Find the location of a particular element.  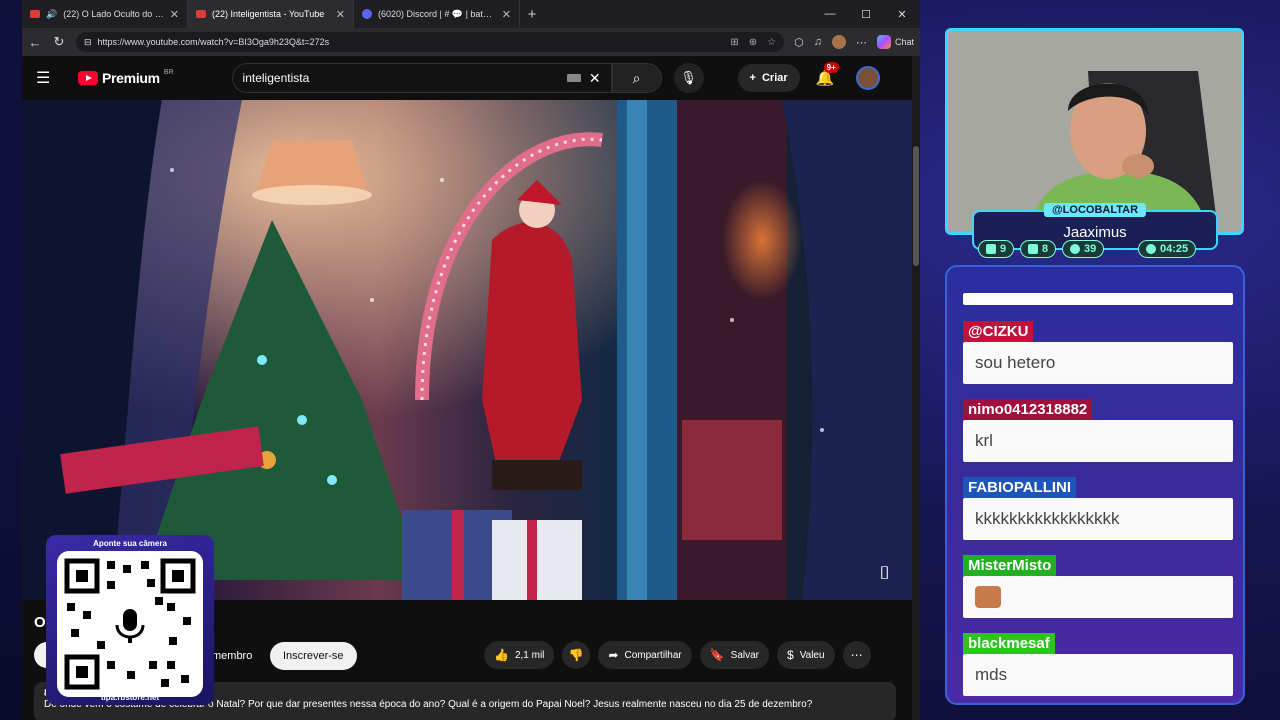

previous-message-strip is located at coordinates (1098, 299).